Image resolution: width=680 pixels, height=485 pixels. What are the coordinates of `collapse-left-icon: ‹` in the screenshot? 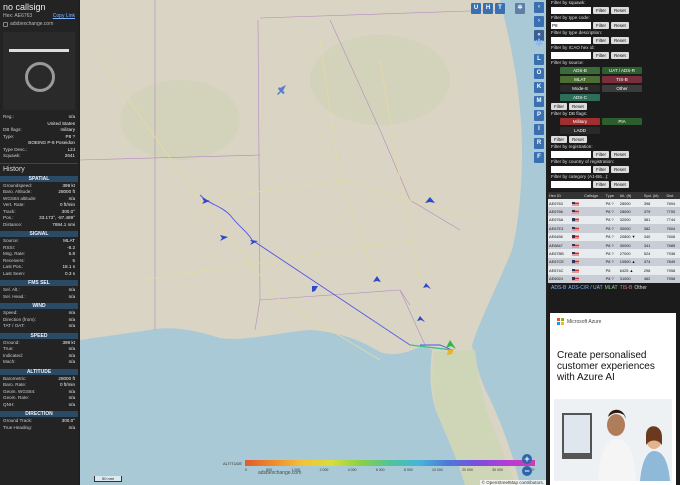 It's located at (539, 7).